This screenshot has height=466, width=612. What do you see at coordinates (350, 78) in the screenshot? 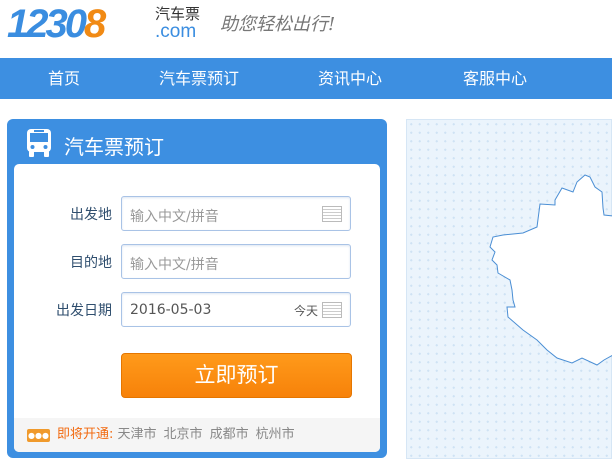
I see `nav-news: 资讯中心` at bounding box center [350, 78].